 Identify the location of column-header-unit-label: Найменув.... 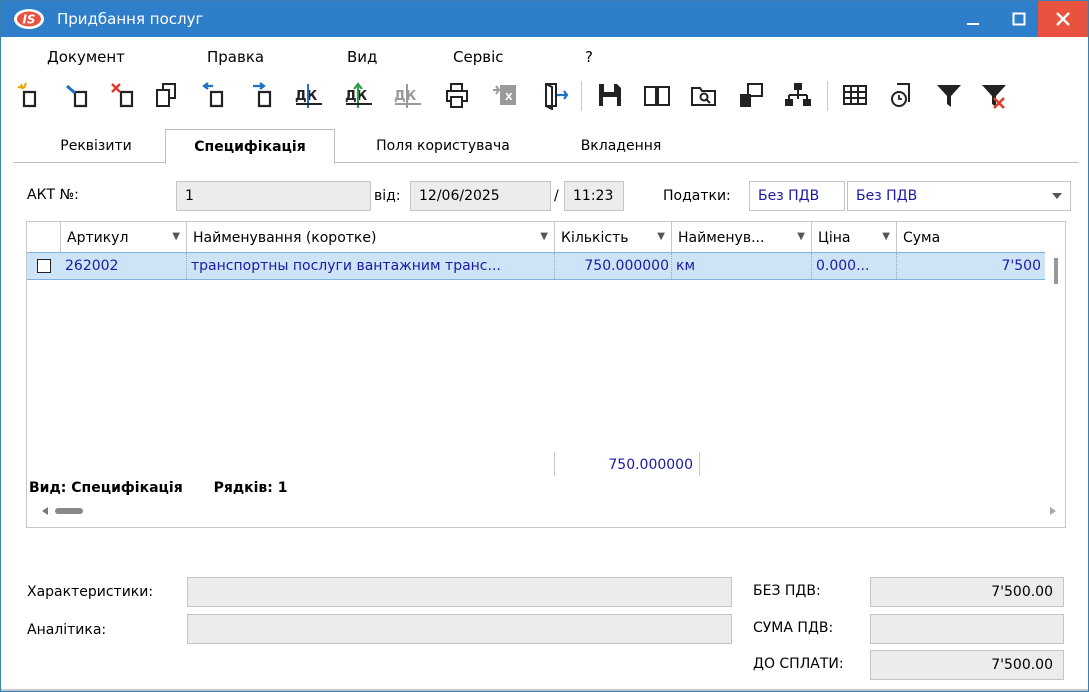
(721, 238).